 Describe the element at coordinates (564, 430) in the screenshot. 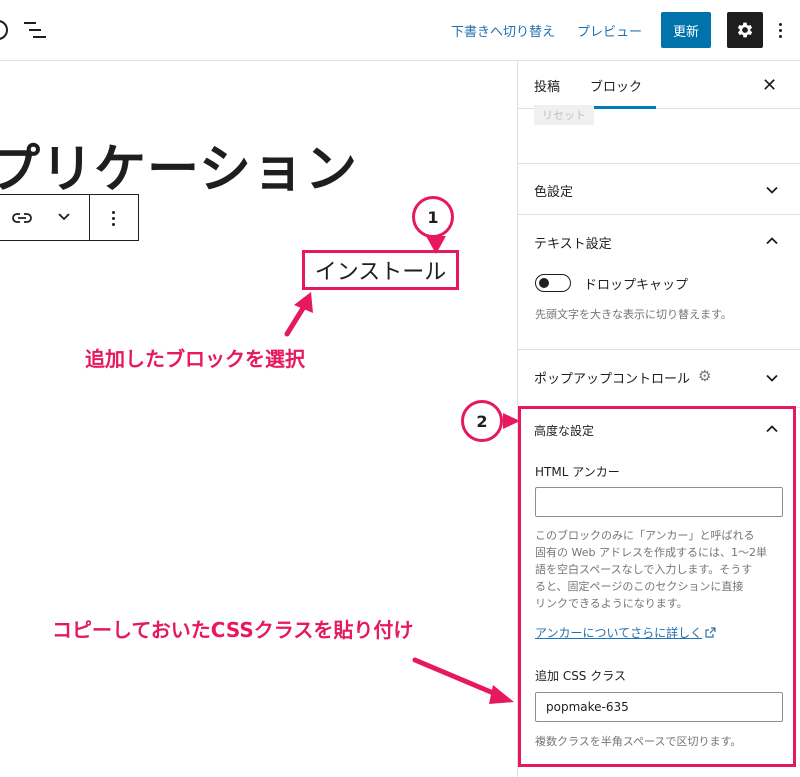

I see `panel-title-advanced: 高度な設定` at that location.